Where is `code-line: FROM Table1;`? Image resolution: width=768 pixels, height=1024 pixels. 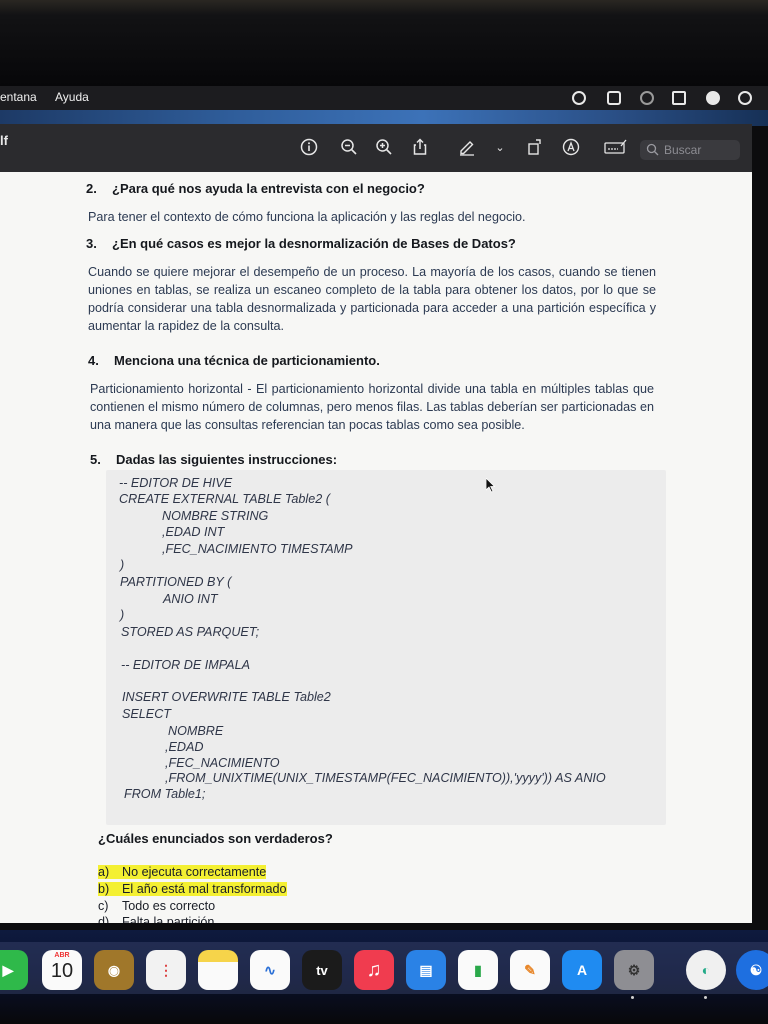 code-line: FROM Table1; is located at coordinates (165, 794).